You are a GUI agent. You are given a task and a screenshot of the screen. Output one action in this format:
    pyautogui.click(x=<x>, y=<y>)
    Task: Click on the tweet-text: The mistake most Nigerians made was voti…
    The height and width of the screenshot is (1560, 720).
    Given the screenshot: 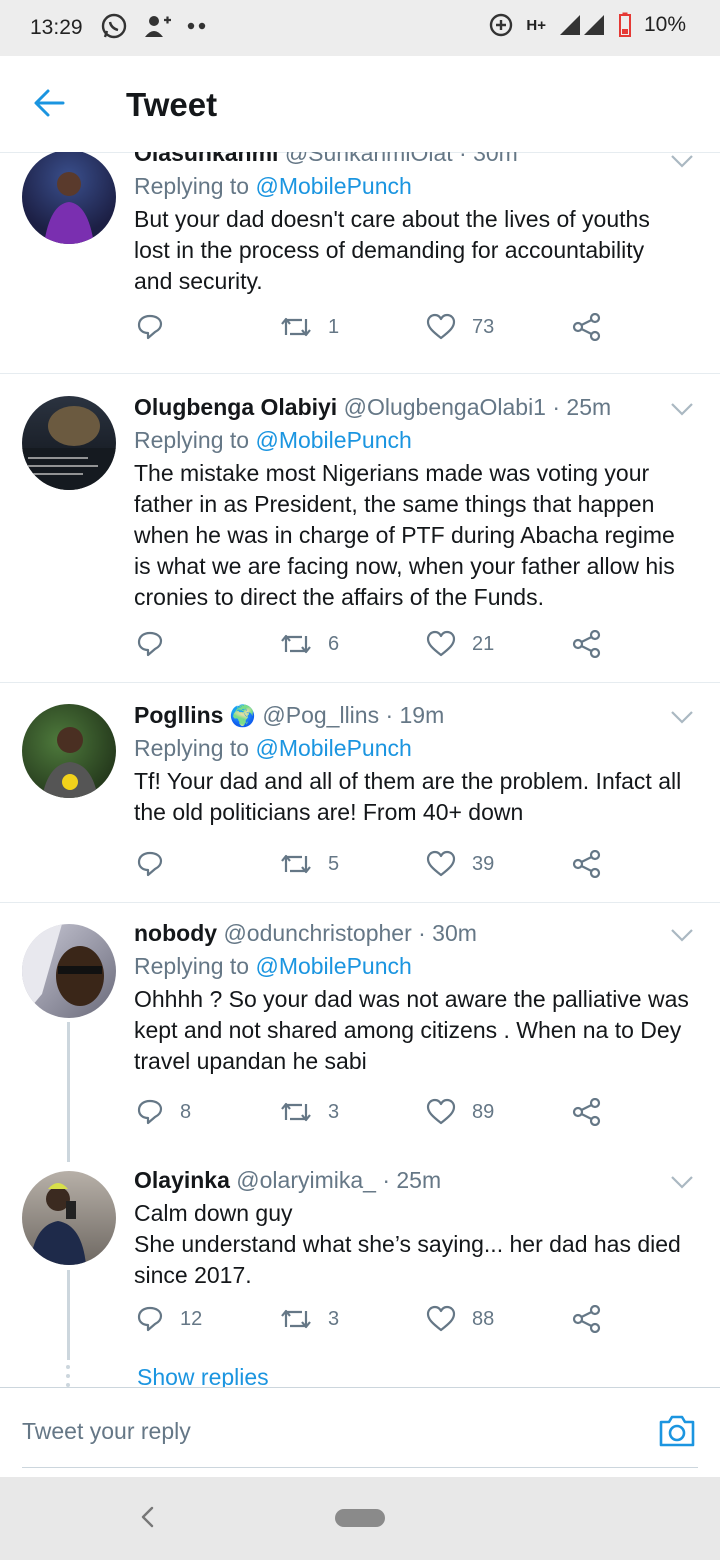 What is the action you would take?
    pyautogui.click(x=404, y=535)
    